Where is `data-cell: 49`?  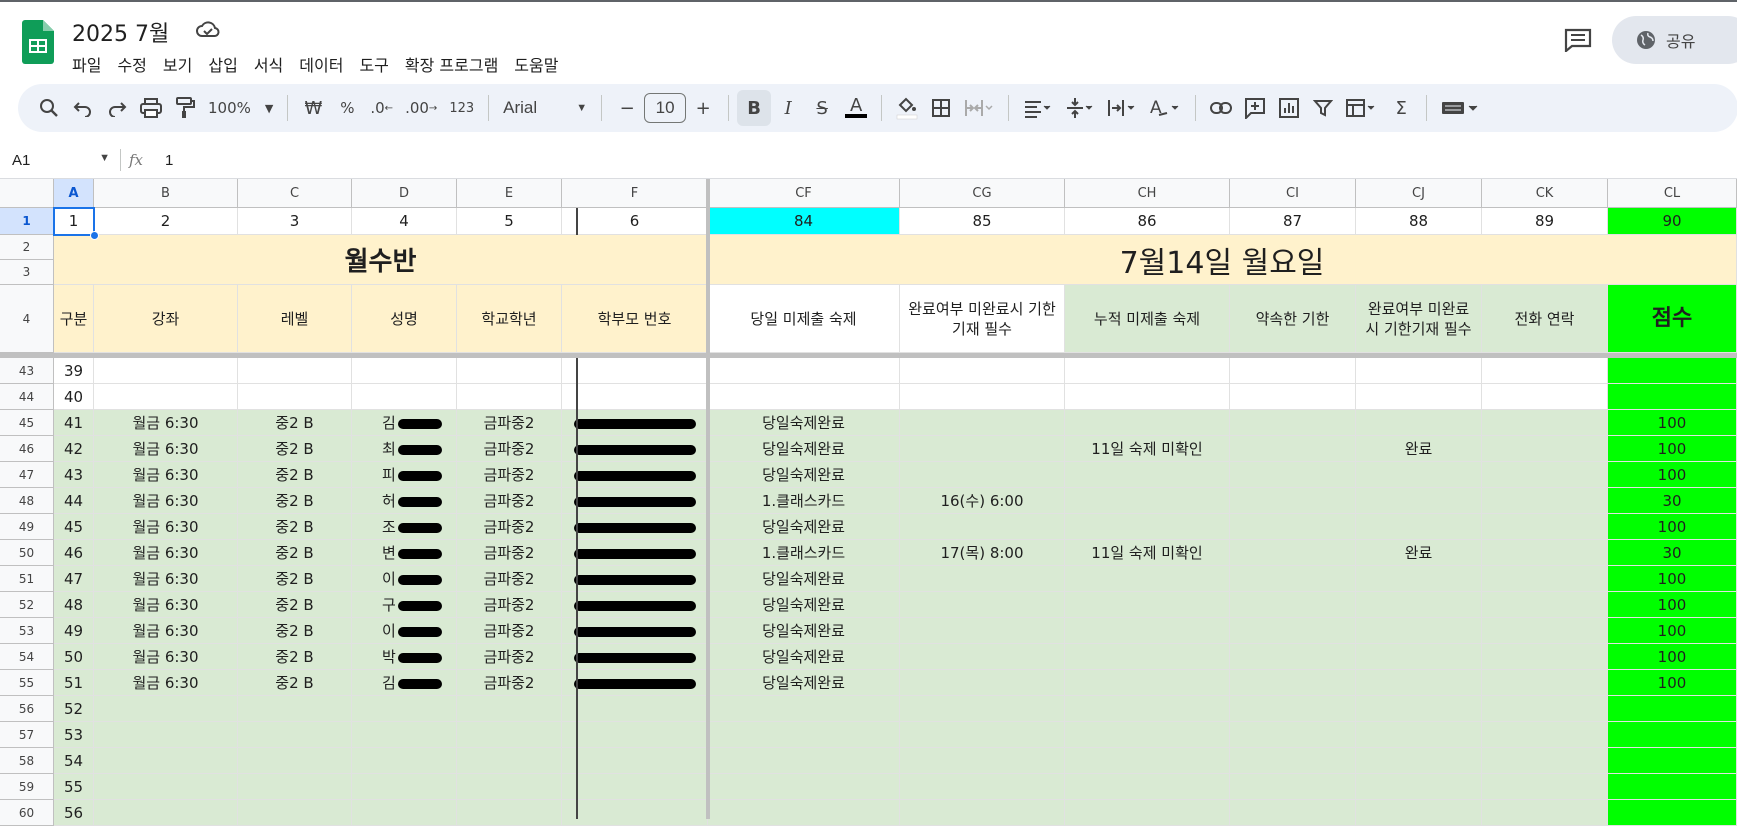
data-cell: 49 is located at coordinates (74, 631).